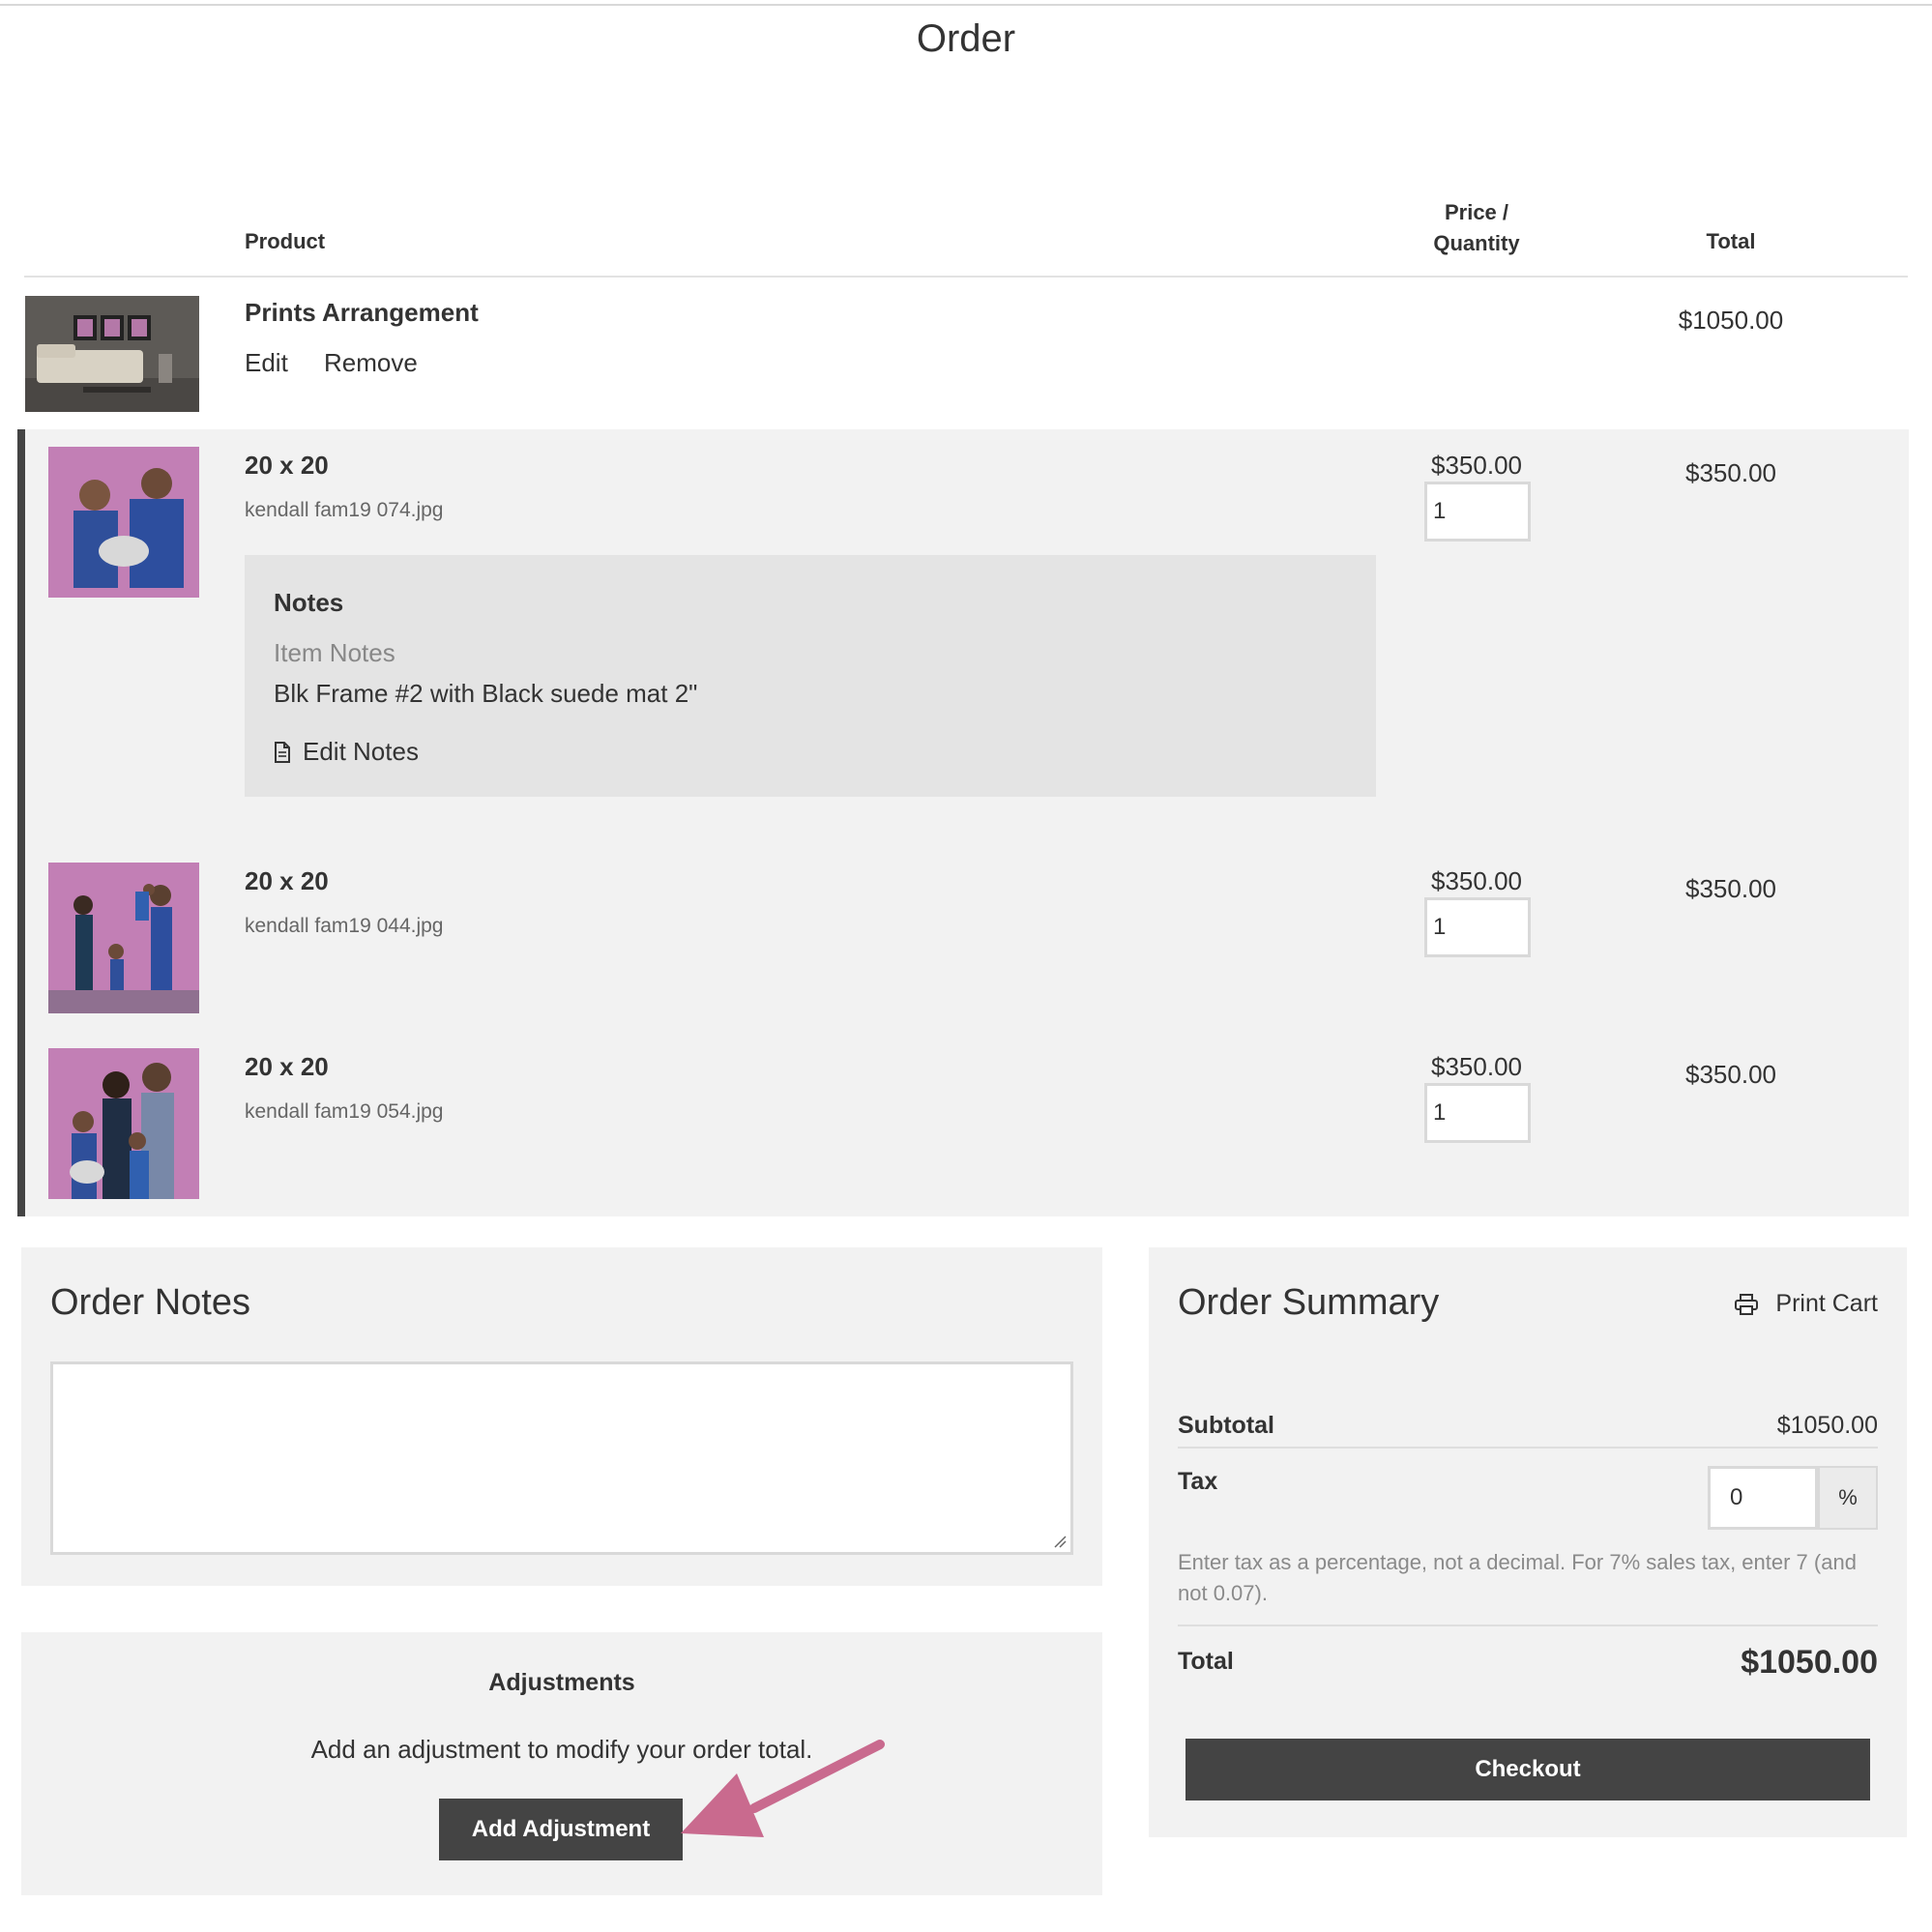  What do you see at coordinates (362, 312) in the screenshot?
I see `arrangement-title: Prints Arrangement` at bounding box center [362, 312].